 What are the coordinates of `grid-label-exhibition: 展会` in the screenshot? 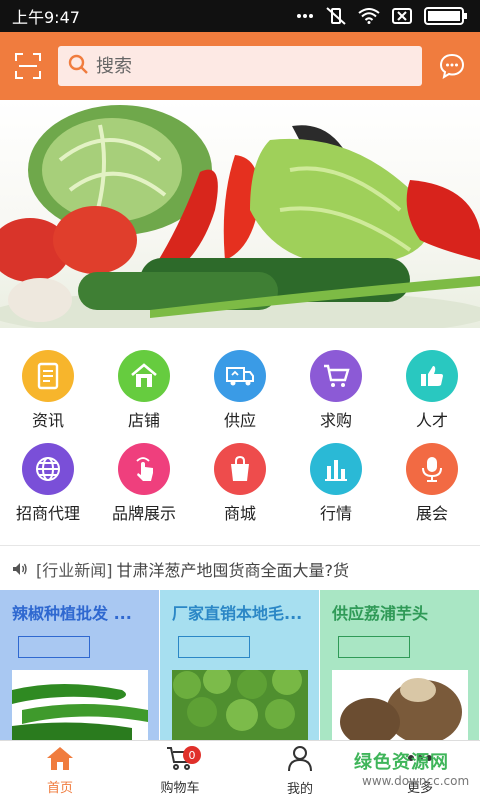 It's located at (431, 513).